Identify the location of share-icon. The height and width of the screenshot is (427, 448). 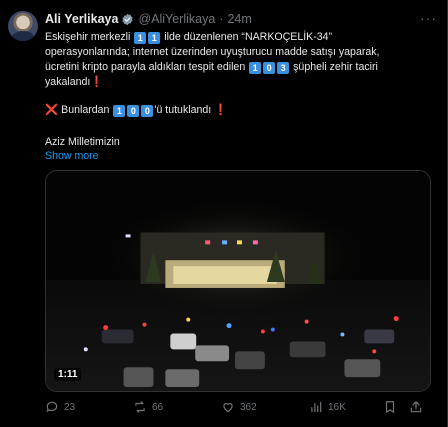
(416, 407).